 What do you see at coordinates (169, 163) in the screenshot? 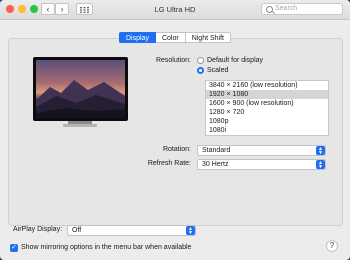
I see `refresh-rate-label: Refresh Rate:` at bounding box center [169, 163].